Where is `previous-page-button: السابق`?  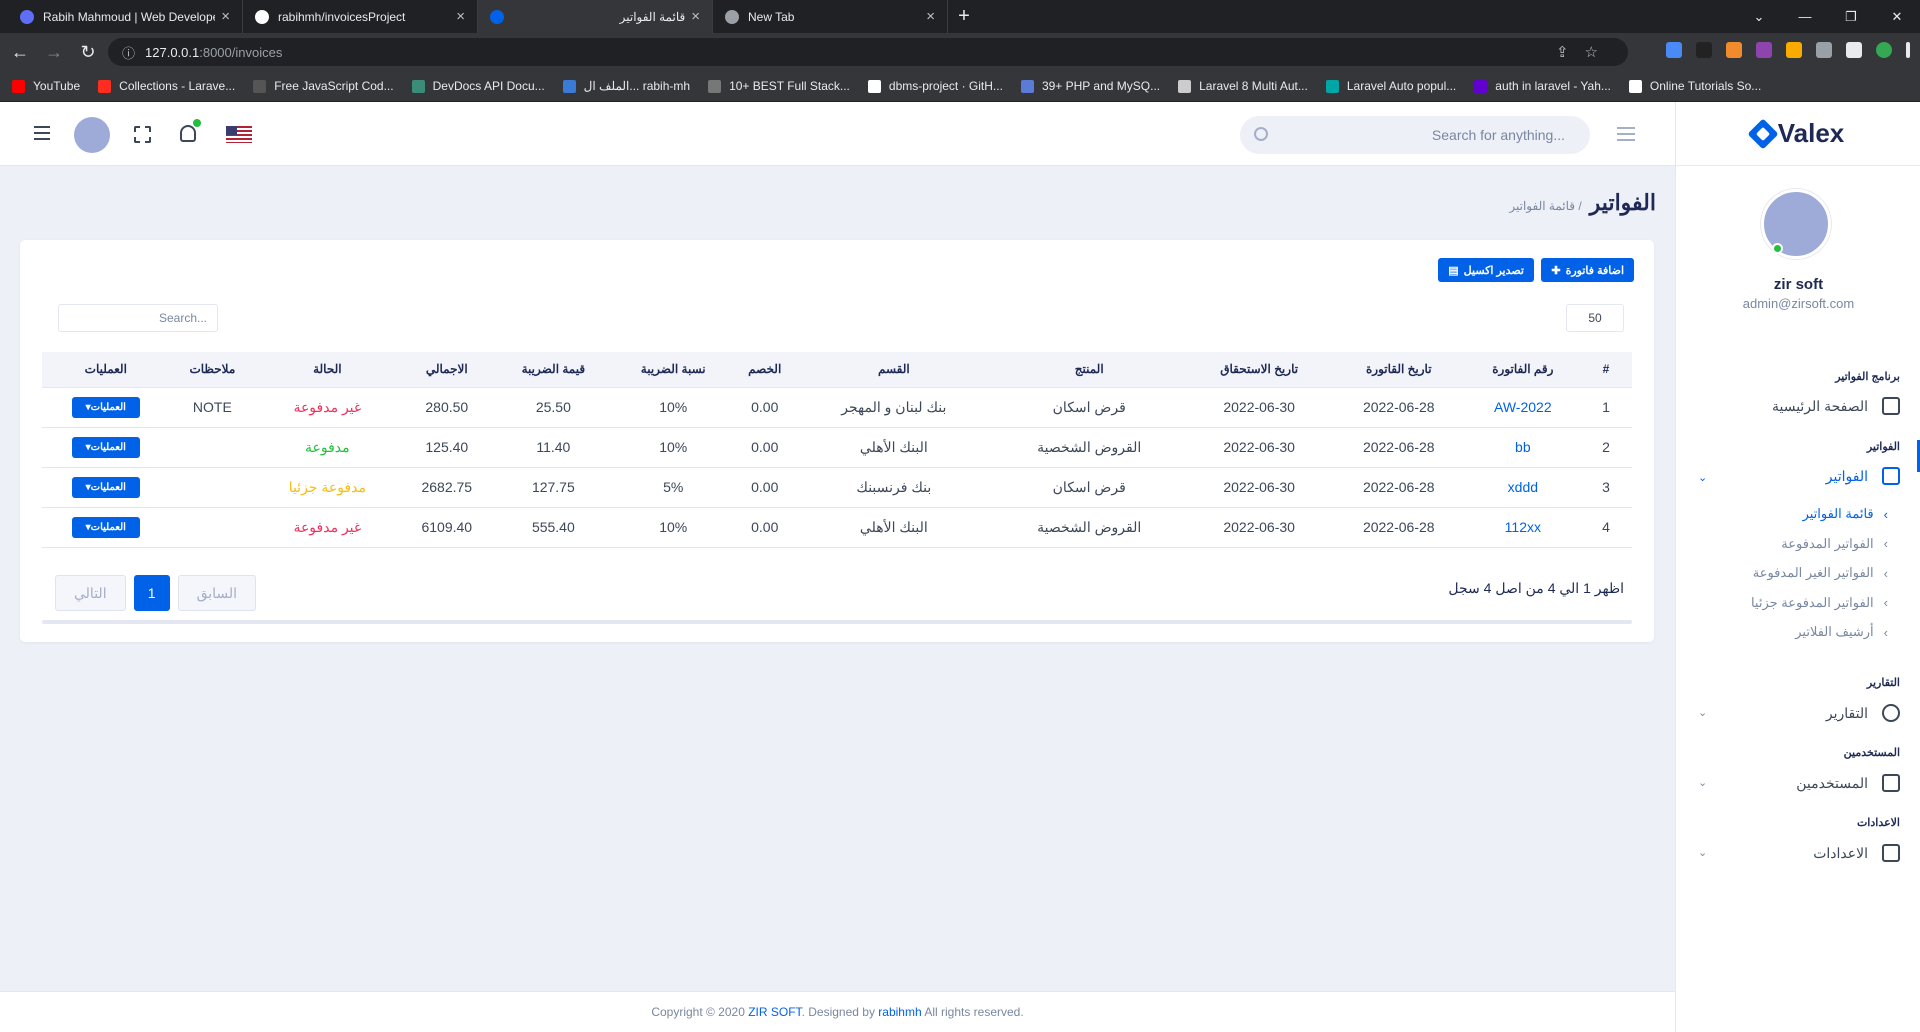
previous-page-button: السابق is located at coordinates (217, 593).